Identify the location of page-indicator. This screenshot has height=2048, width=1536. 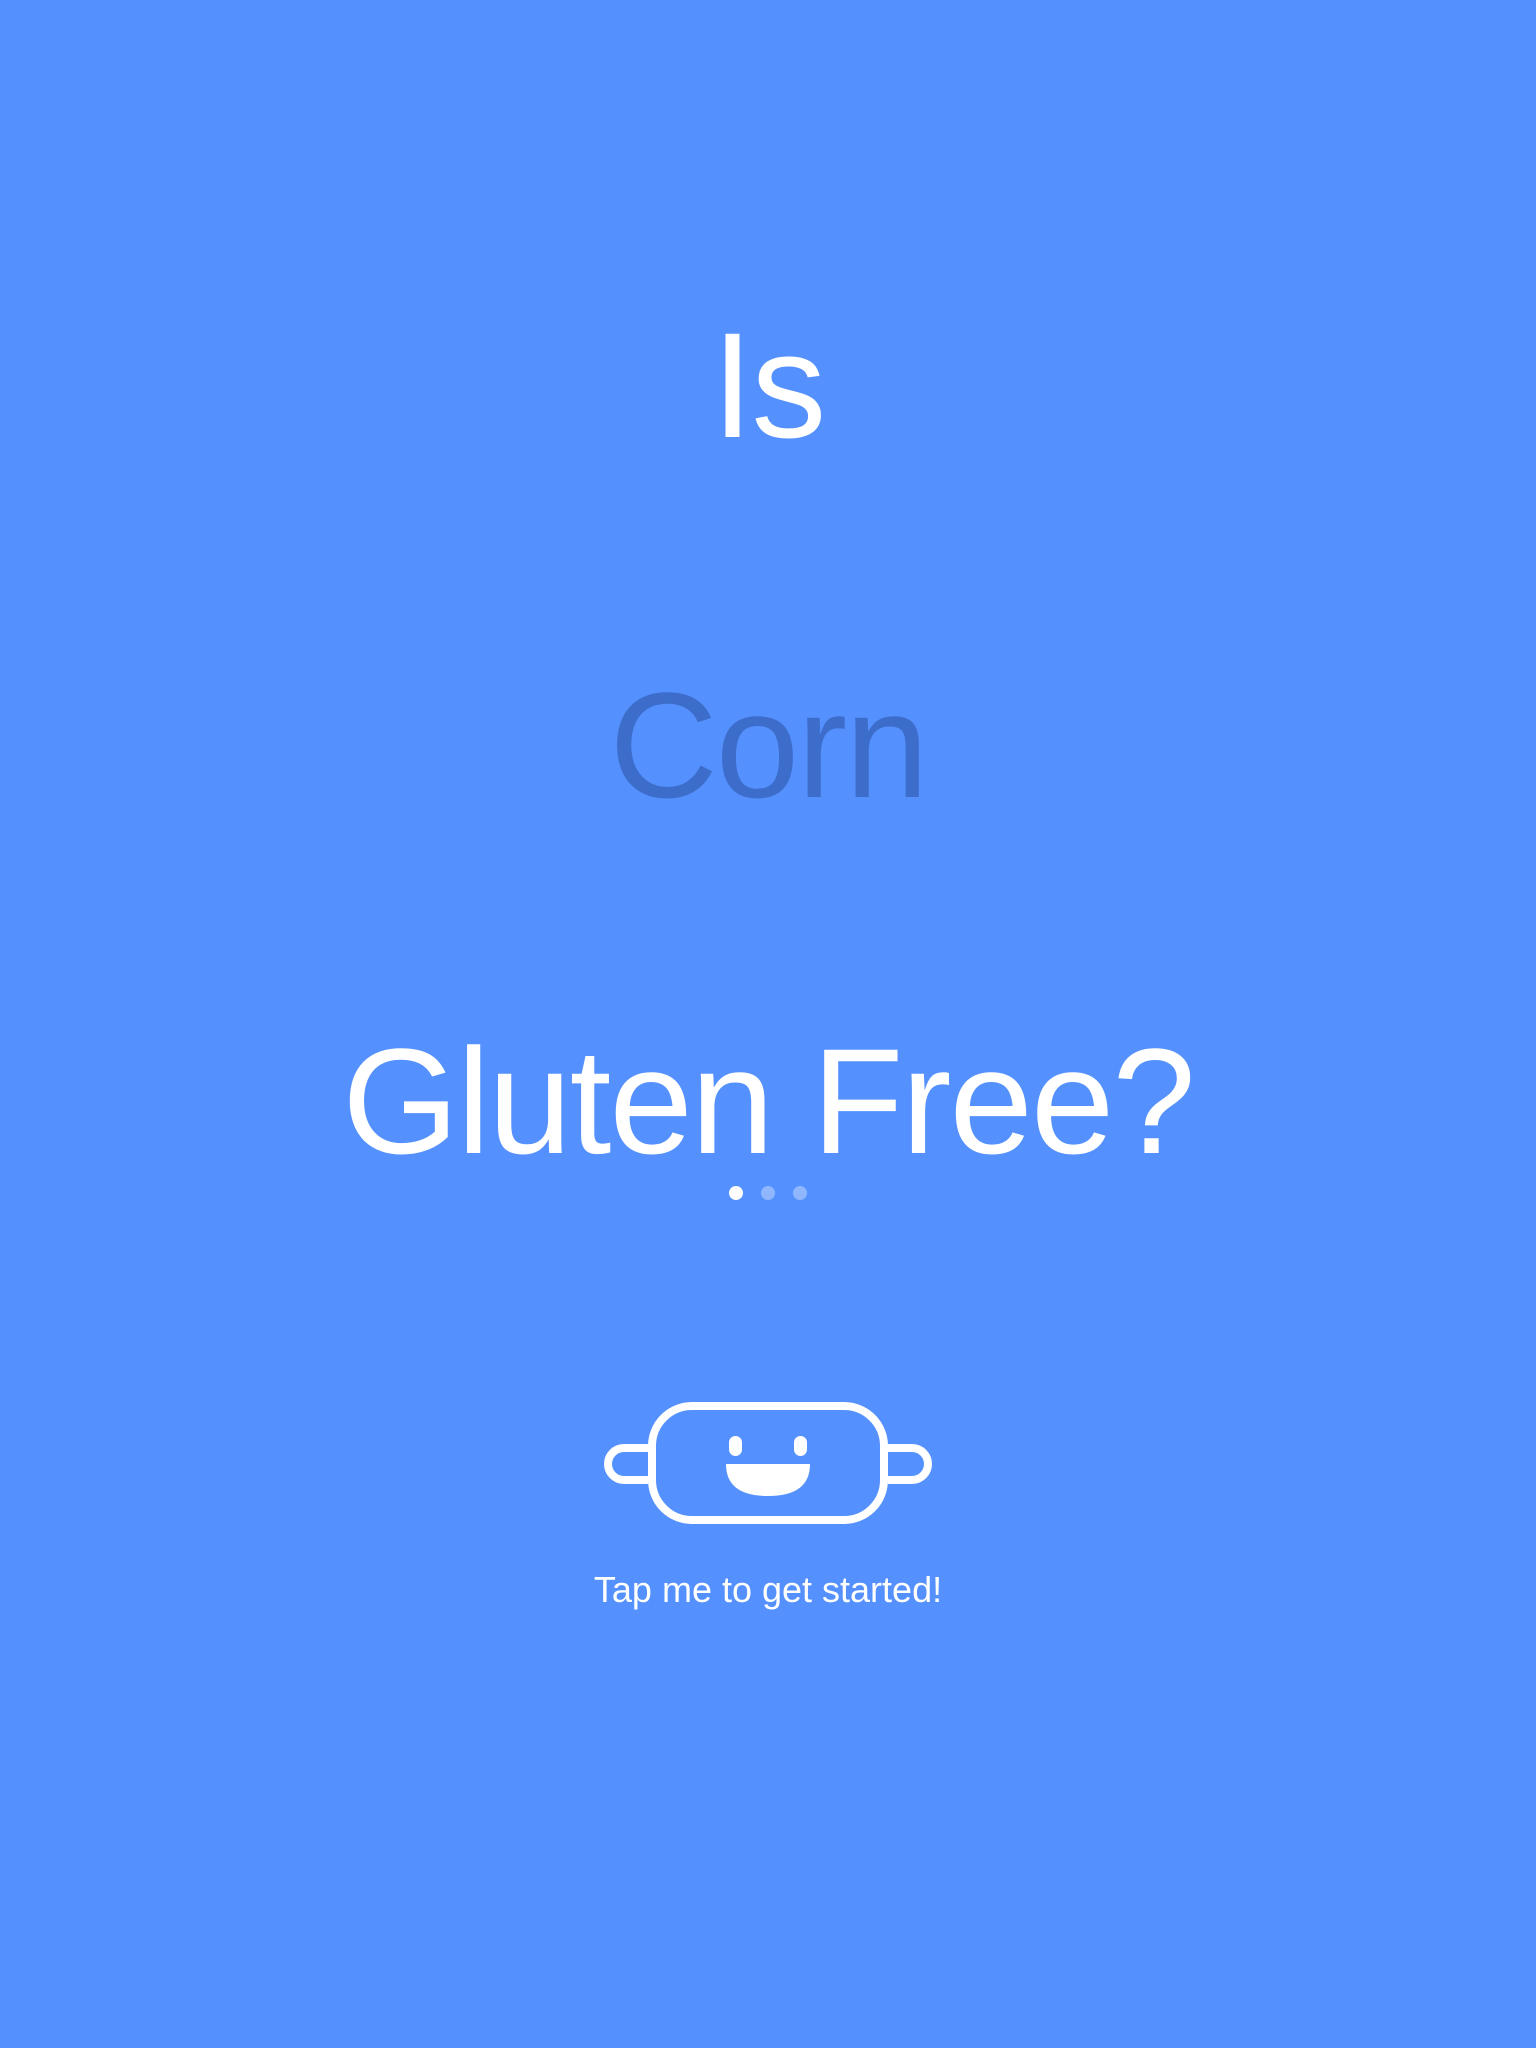
(768, 1193).